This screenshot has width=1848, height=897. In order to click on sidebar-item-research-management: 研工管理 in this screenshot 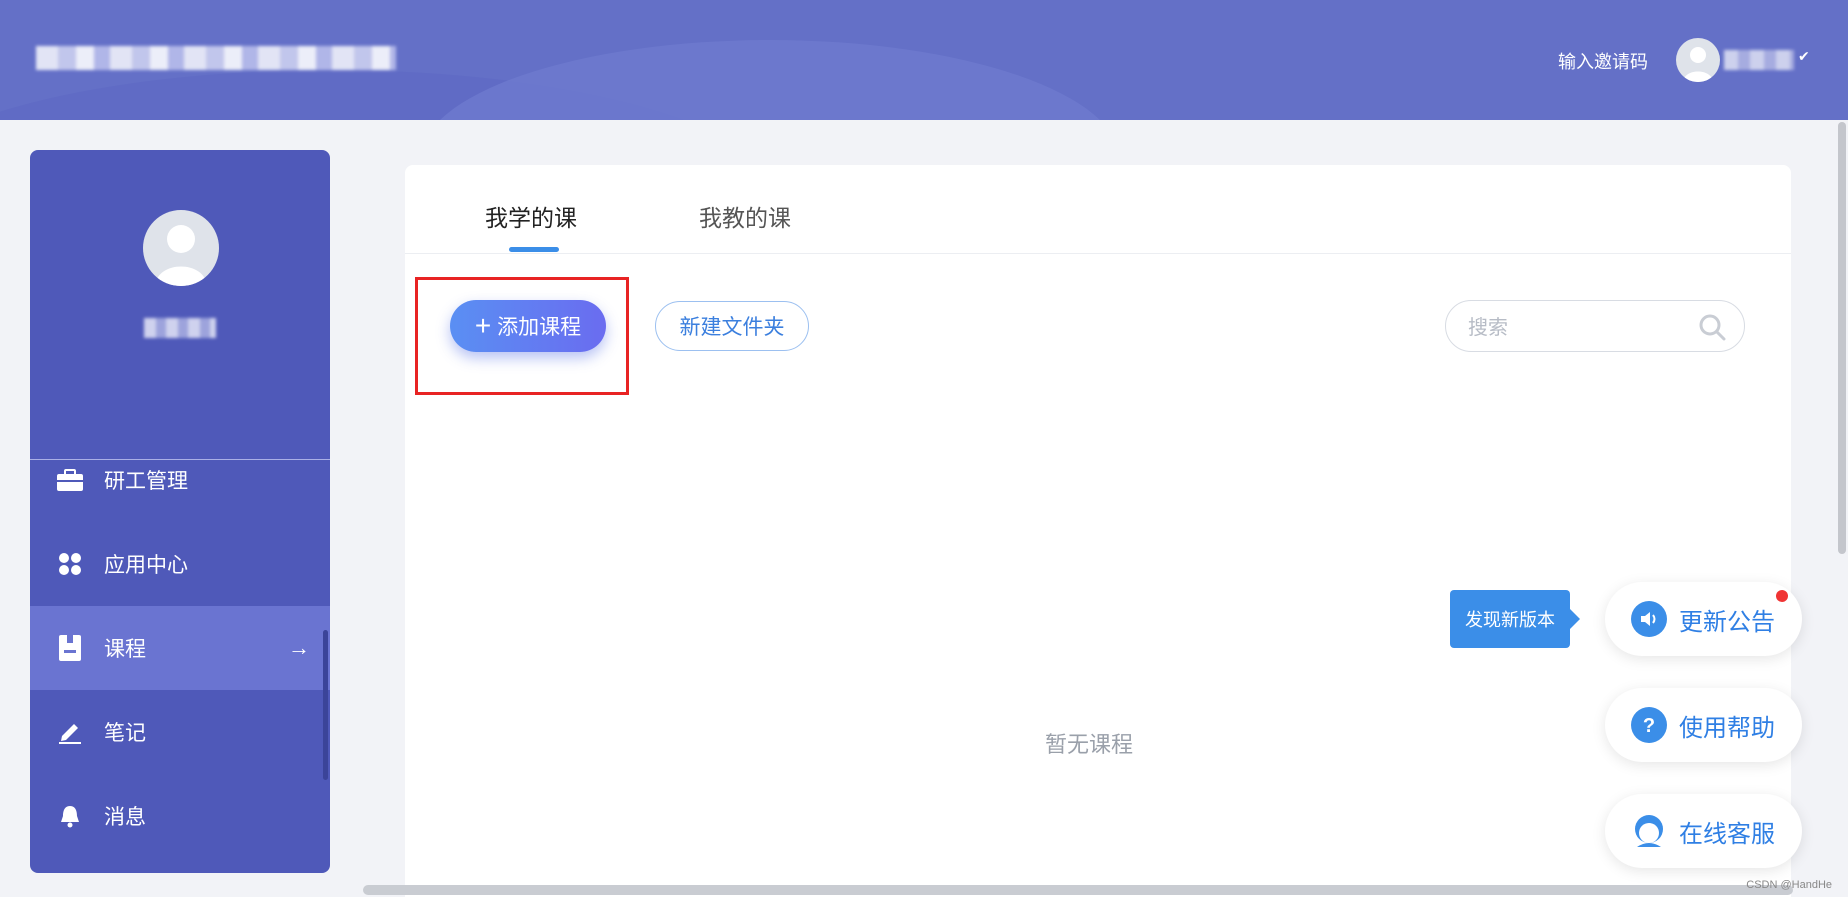, I will do `click(180, 480)`.